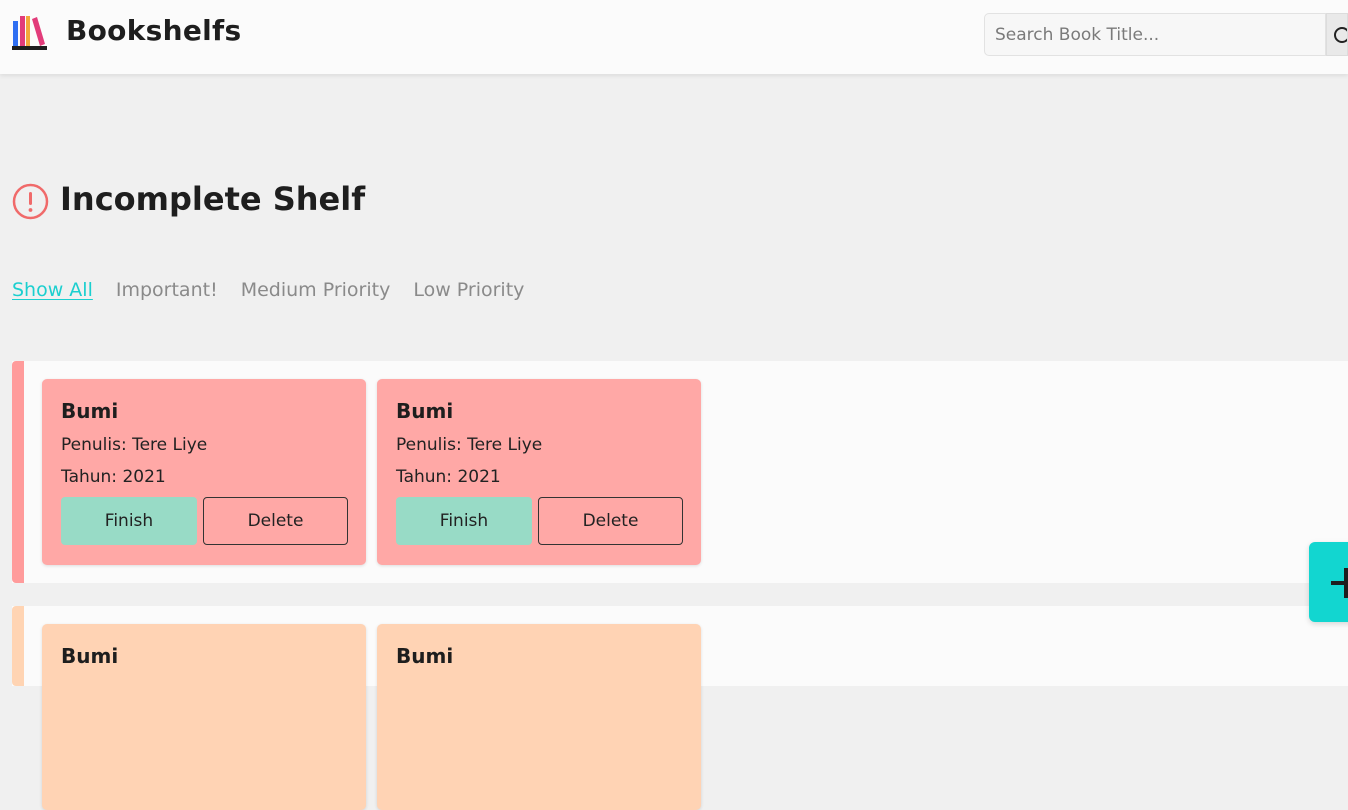  I want to click on add-book-button, so click(1328, 582).